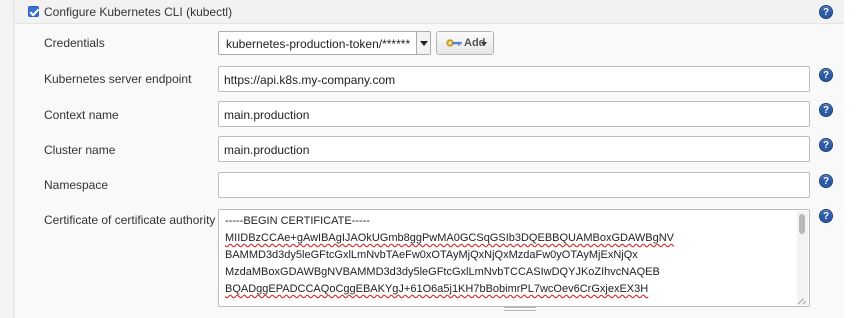 The height and width of the screenshot is (318, 859). Describe the element at coordinates (298, 221) in the screenshot. I see `certificate-line: -----BEGIN CERTIFICATE-----` at that location.